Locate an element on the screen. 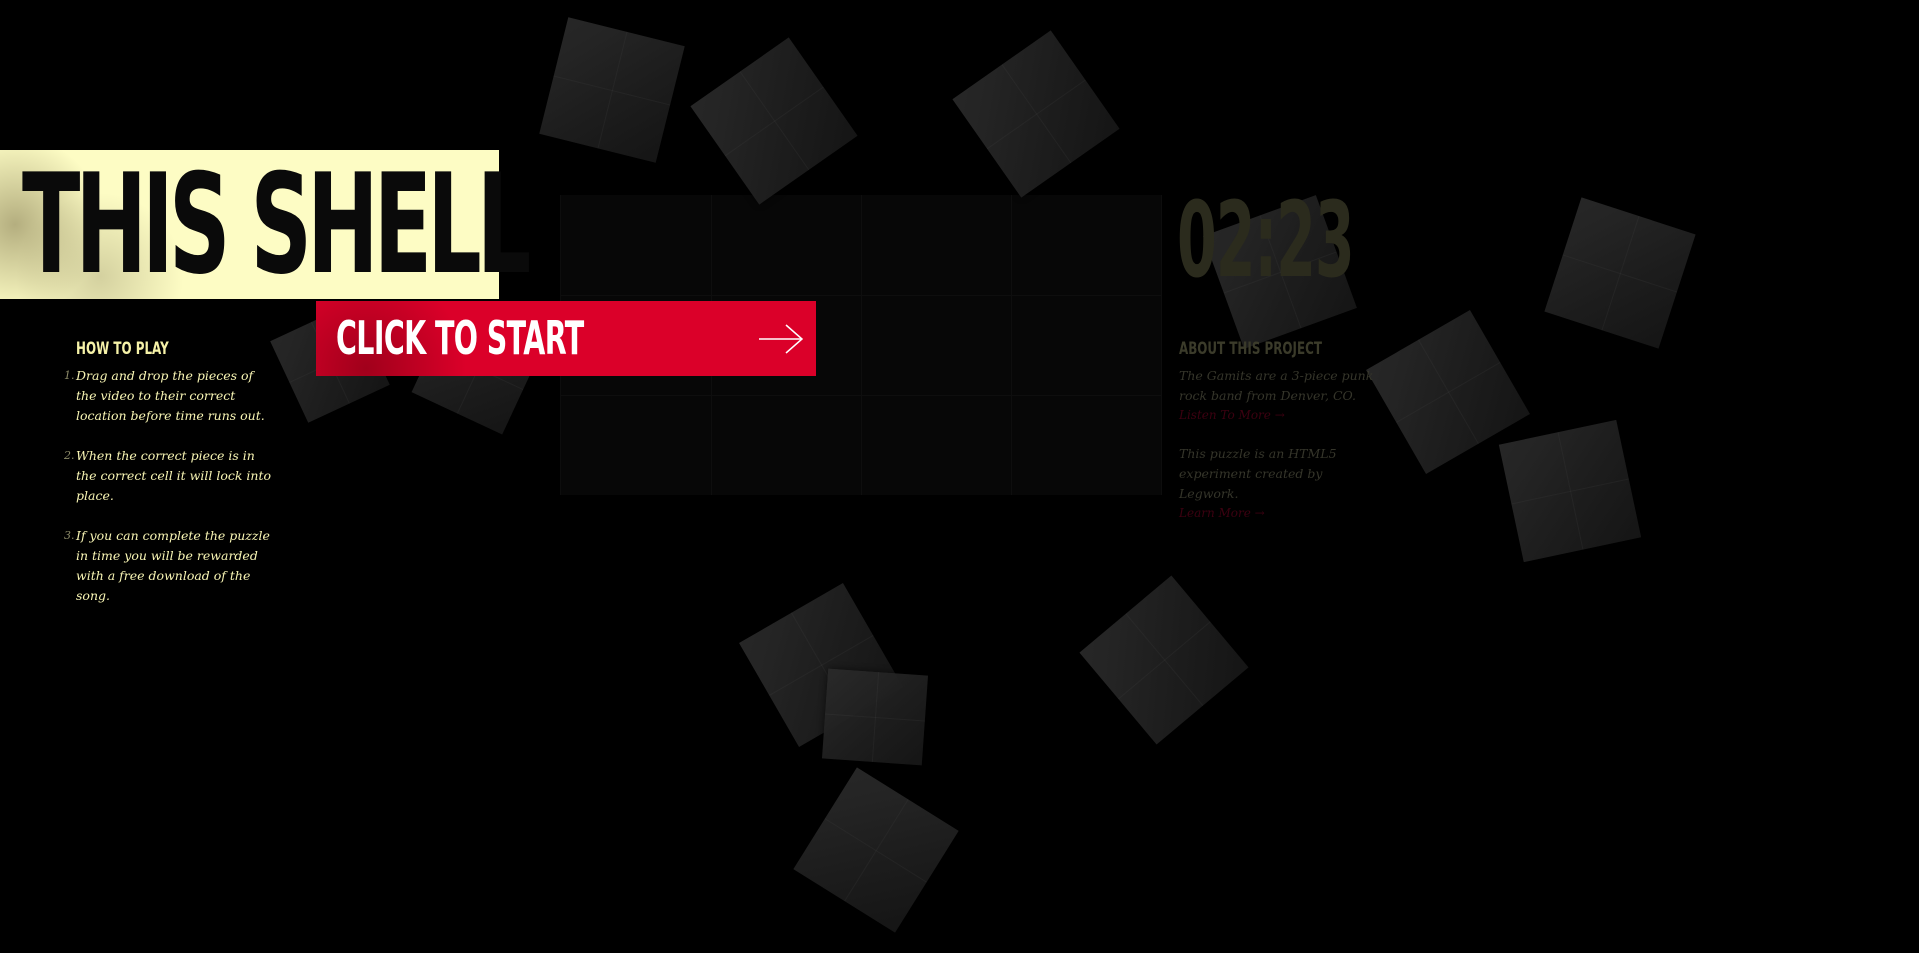  title-banner: THIS SHELL is located at coordinates (265, 224).